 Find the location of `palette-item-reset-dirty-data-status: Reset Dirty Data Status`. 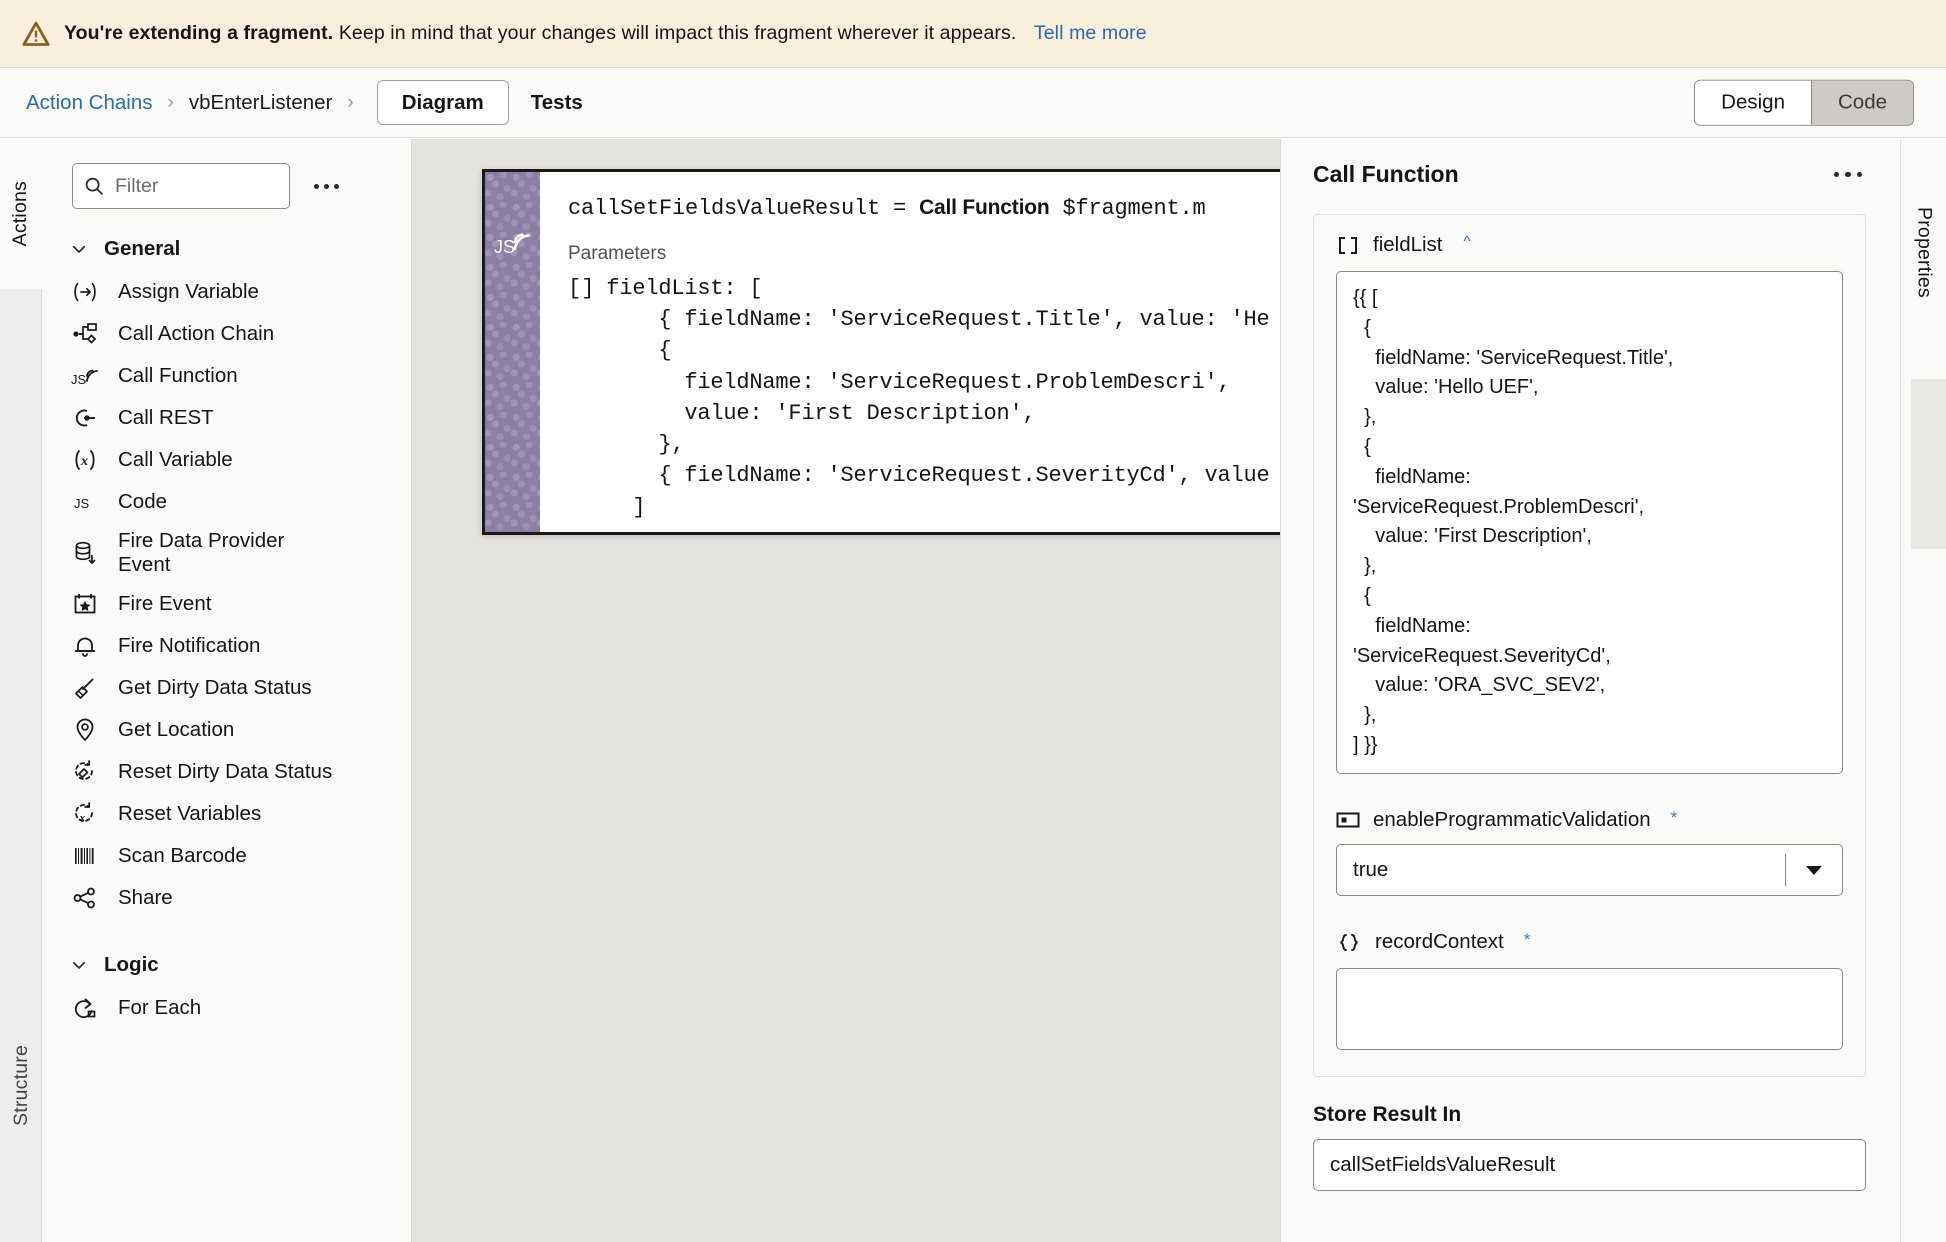

palette-item-reset-dirty-data-status: Reset Dirty Data Status is located at coordinates (226, 772).